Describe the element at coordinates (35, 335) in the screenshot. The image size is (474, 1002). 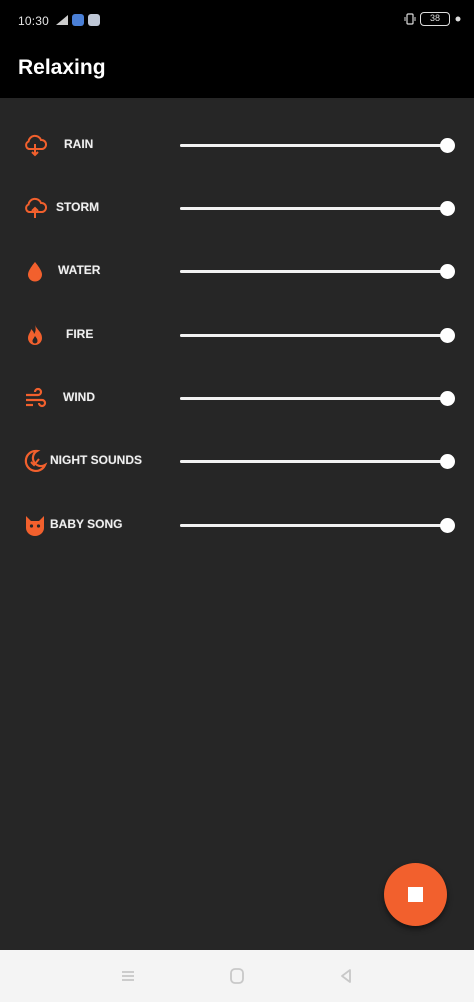
I see `fire-icon` at that location.